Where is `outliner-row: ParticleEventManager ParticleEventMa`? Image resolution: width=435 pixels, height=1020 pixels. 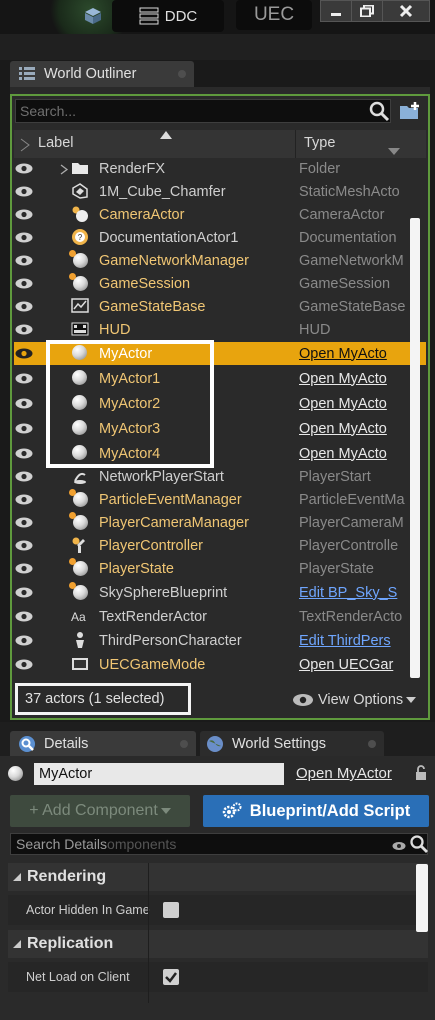 outliner-row: ParticleEventManager ParticleEventMa is located at coordinates (220, 499).